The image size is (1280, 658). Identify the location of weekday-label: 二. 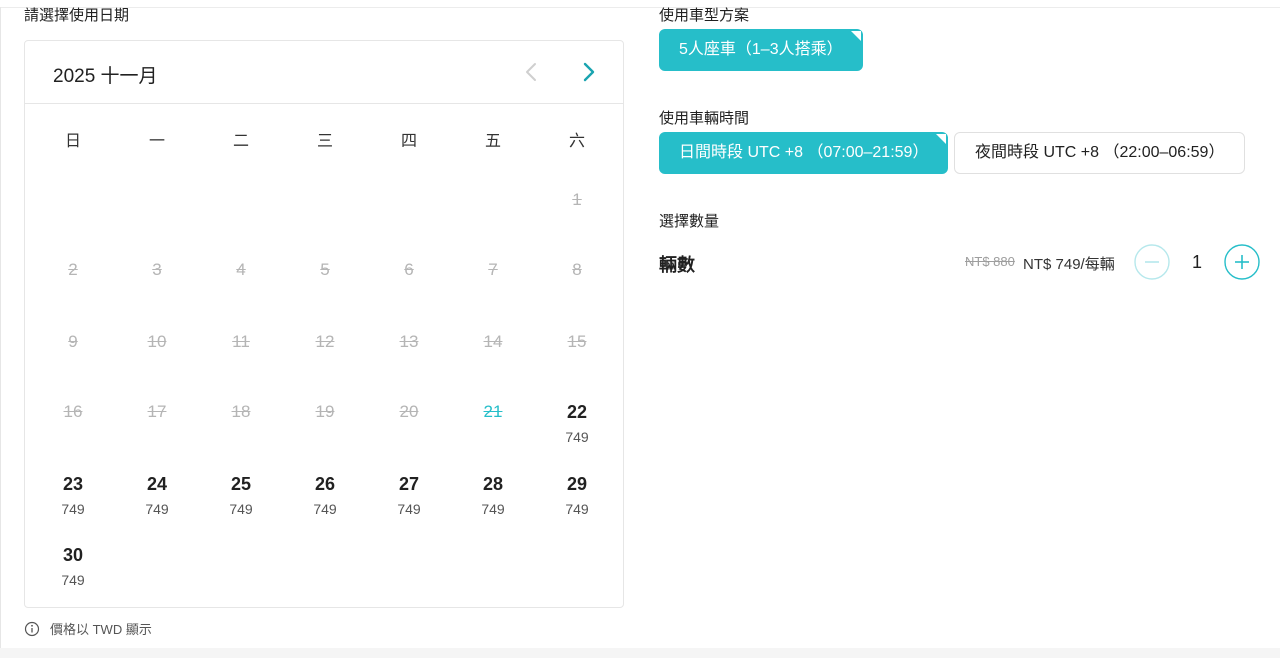
(240, 141).